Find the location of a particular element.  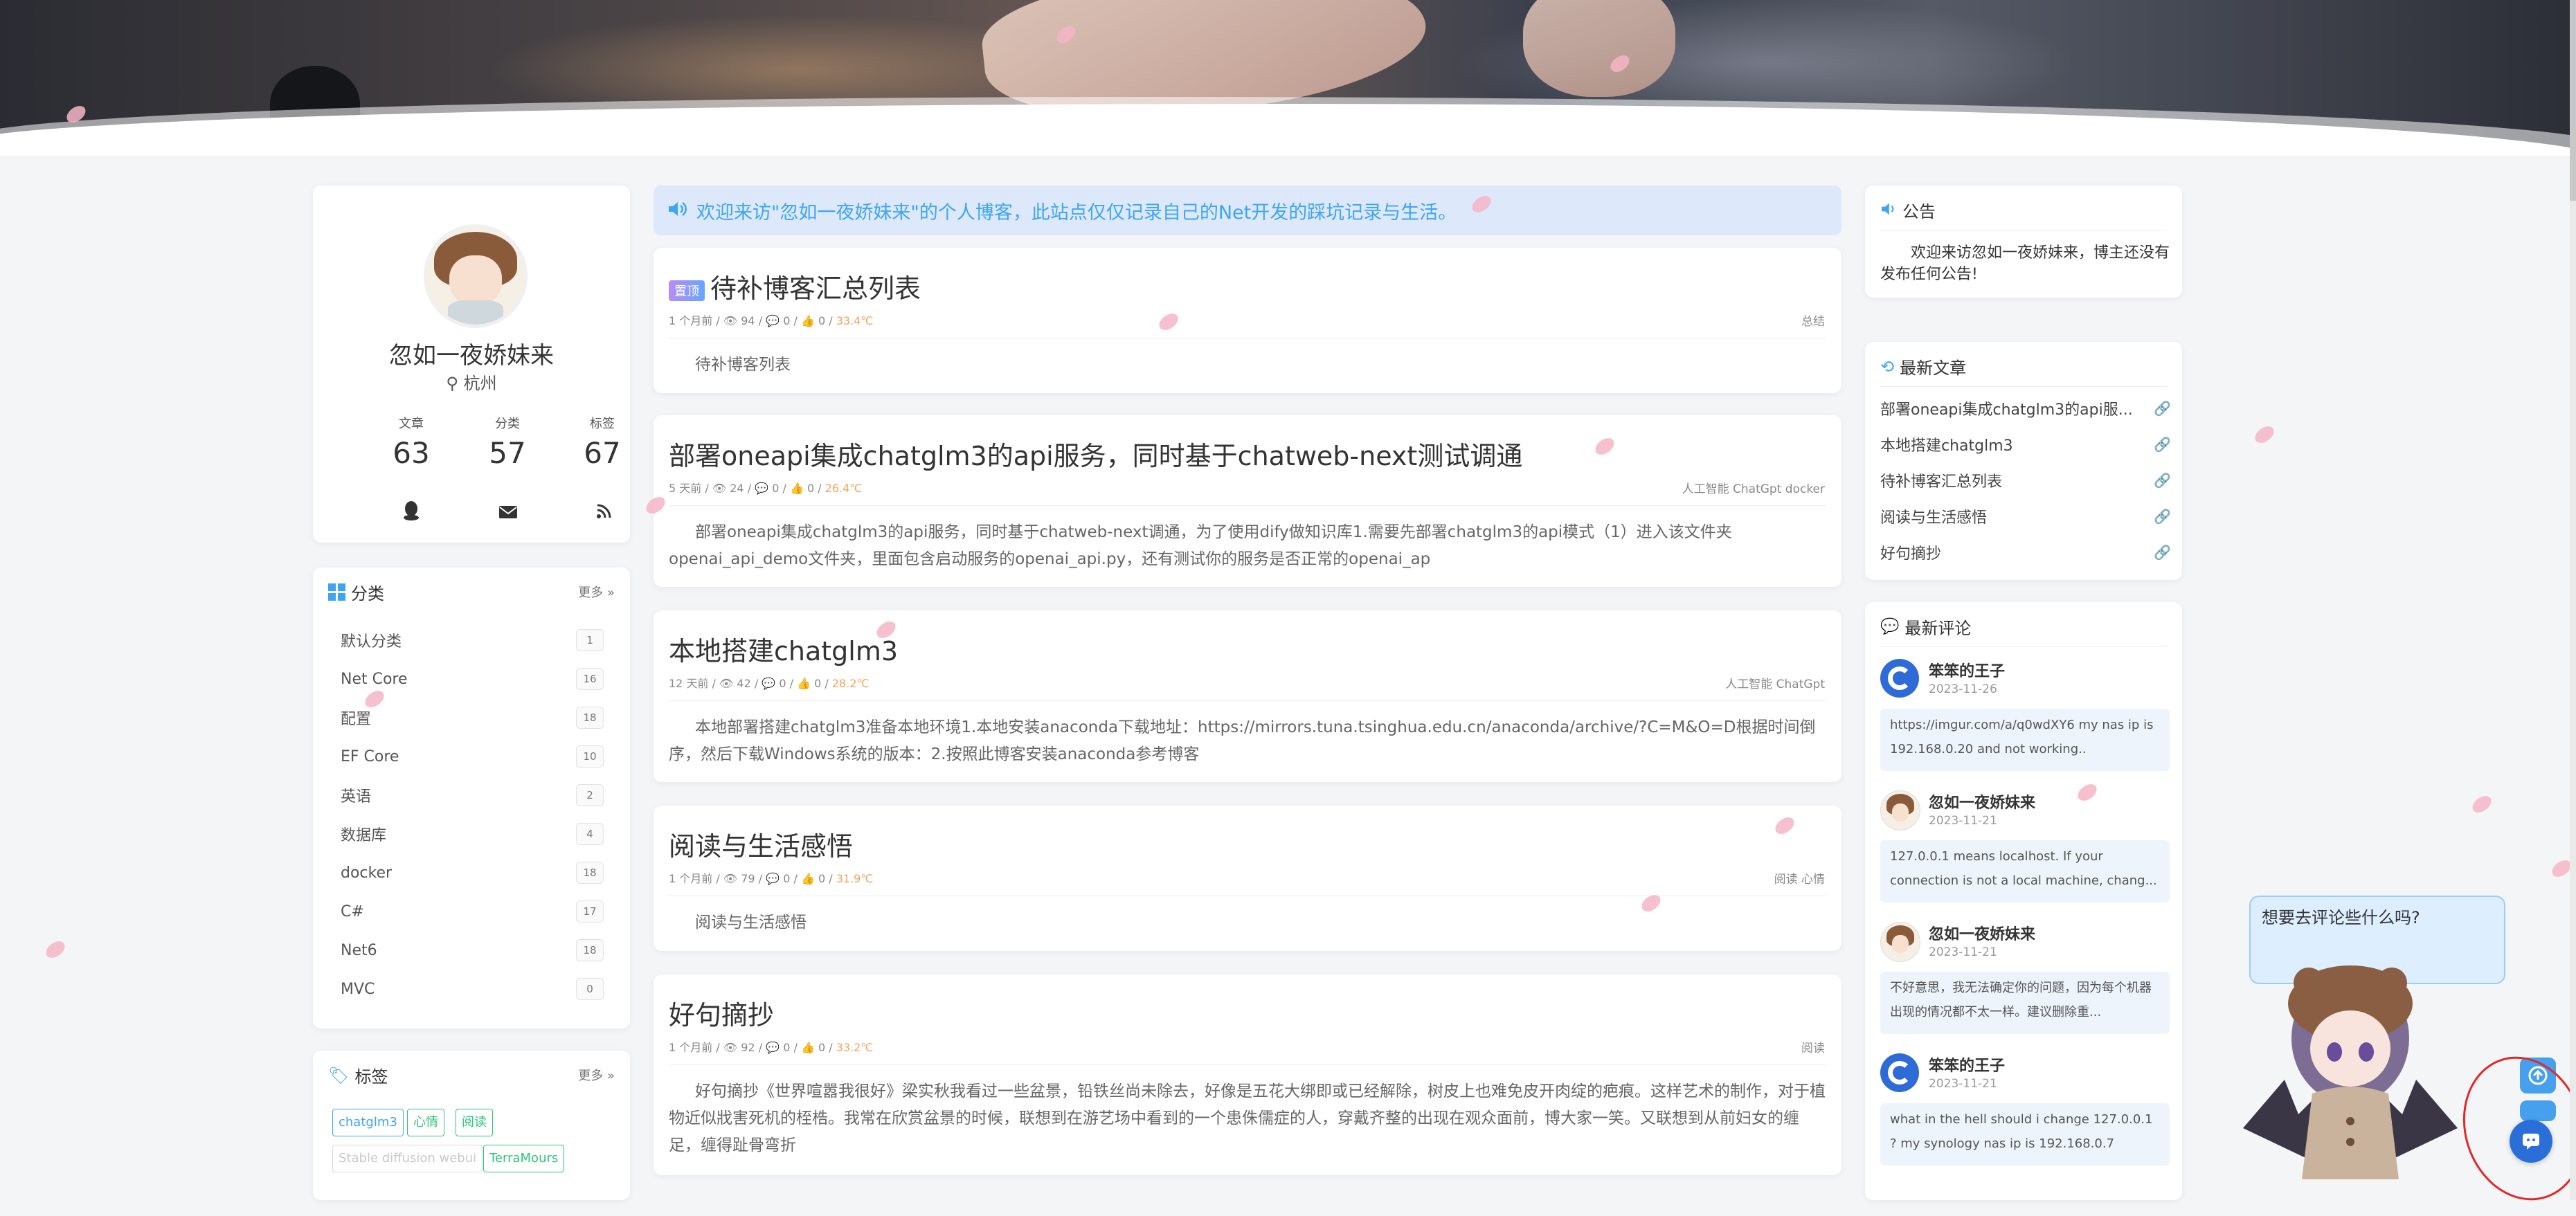

stat-tags: 标签 67 is located at coordinates (602, 442).